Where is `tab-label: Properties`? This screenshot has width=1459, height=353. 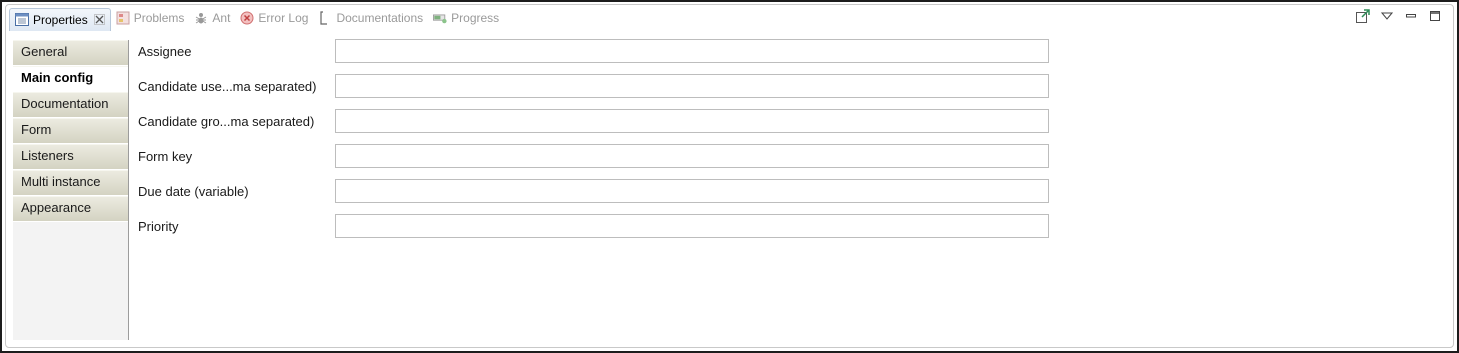
tab-label: Properties is located at coordinates (60, 19).